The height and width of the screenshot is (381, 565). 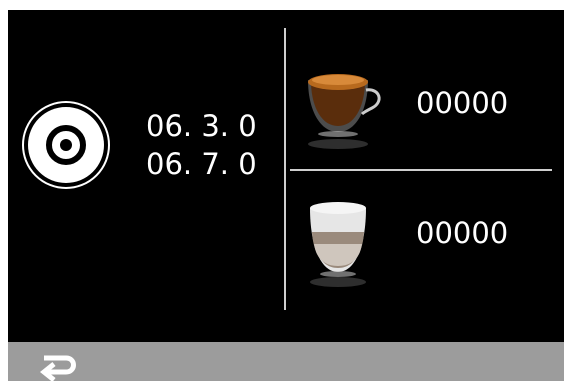 I want to click on bottom-bar, so click(x=286, y=361).